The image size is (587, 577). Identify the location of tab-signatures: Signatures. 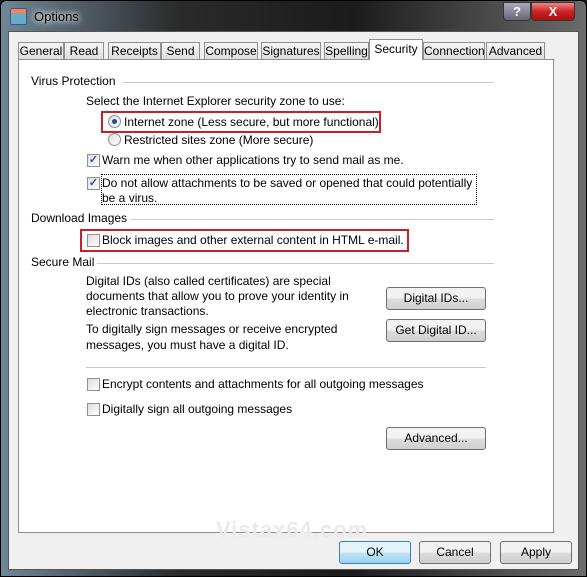
(291, 51).